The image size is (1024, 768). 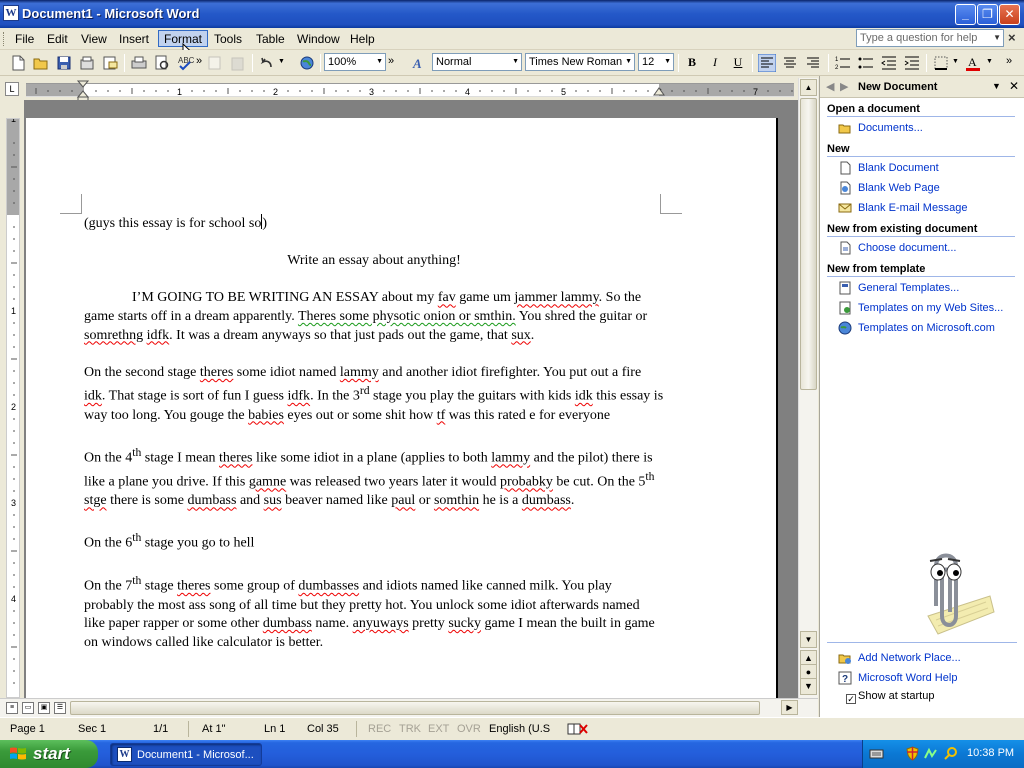 What do you see at coordinates (715, 62) in the screenshot?
I see `italic-button: I` at bounding box center [715, 62].